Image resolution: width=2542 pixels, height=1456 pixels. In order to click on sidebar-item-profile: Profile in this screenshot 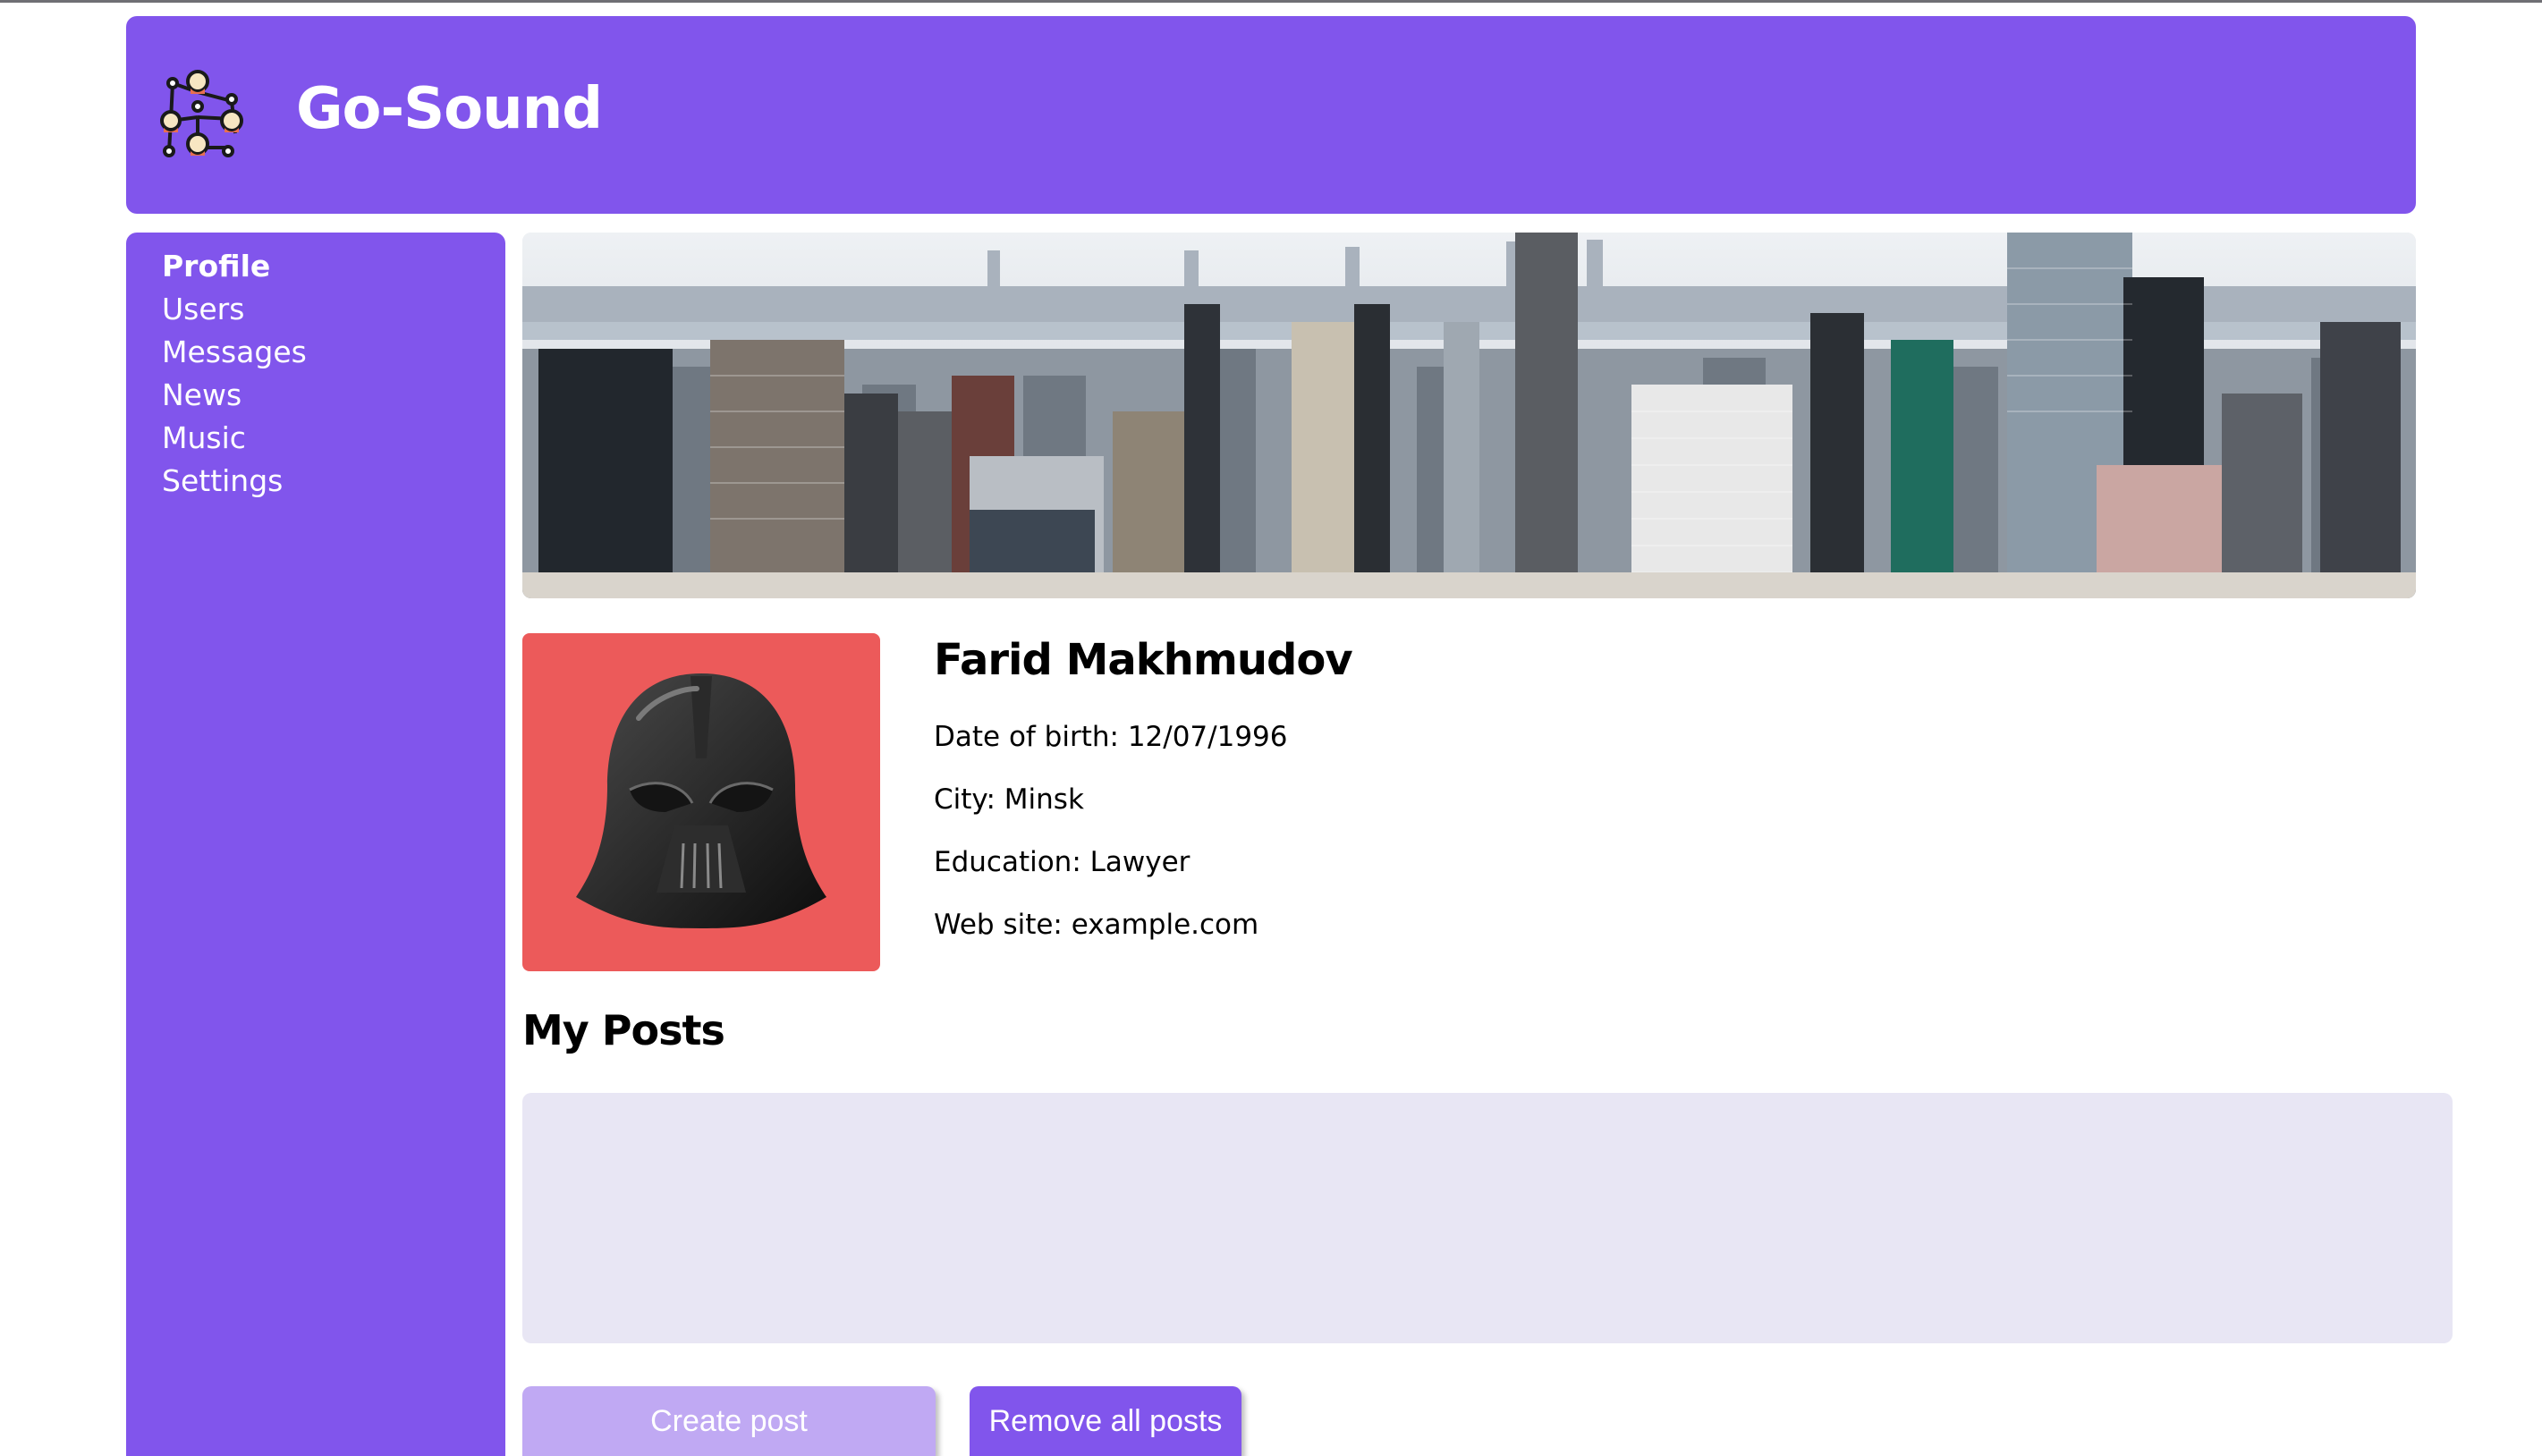, I will do `click(234, 266)`.